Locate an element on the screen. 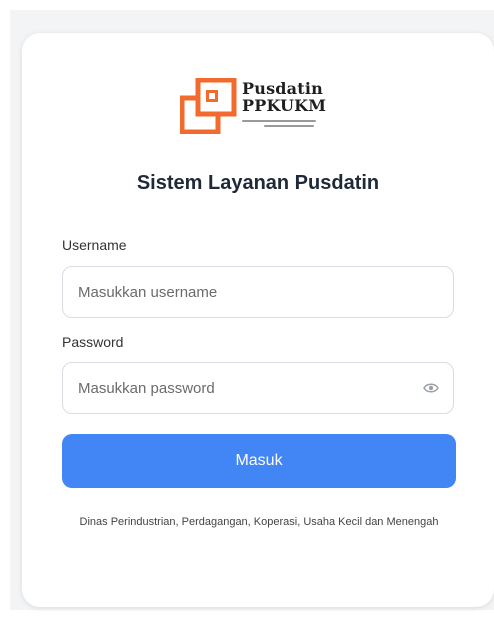 Image resolution: width=494 pixels, height=618 pixels. username-input is located at coordinates (248, 292).